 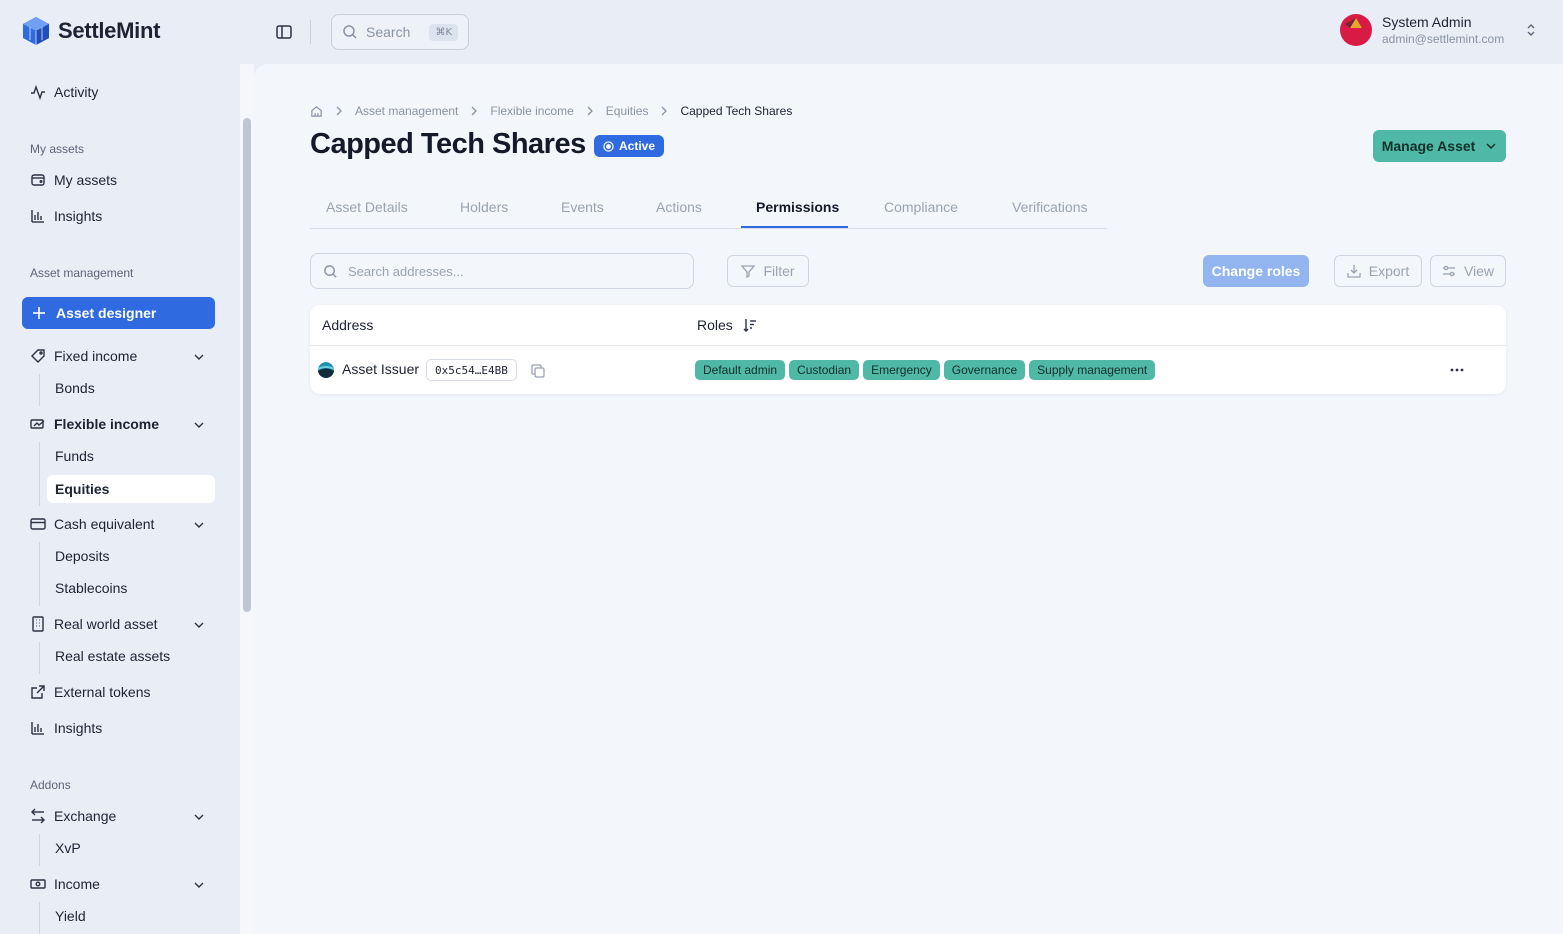 I want to click on sidebar-item-real-world-asset: Real world asset, so click(x=94, y=624).